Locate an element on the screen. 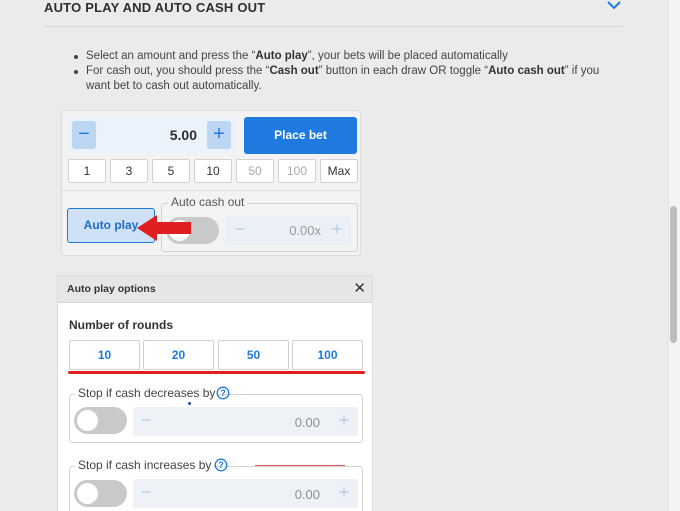 Image resolution: width=680 pixels, height=511 pixels. increase-multiplier-button: + is located at coordinates (337, 230).